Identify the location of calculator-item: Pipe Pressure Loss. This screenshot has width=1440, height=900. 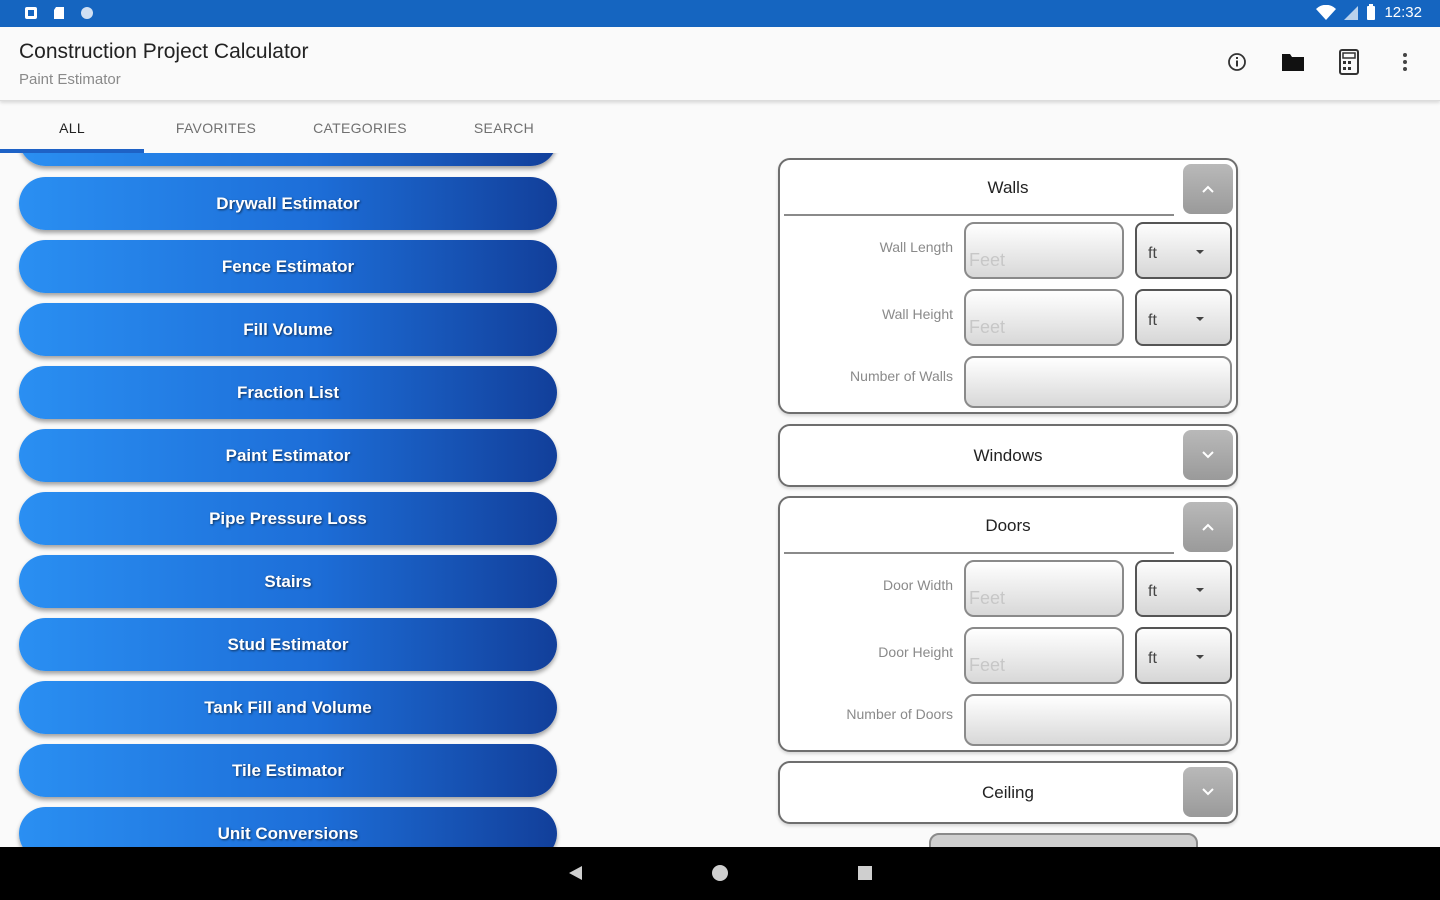
(288, 518).